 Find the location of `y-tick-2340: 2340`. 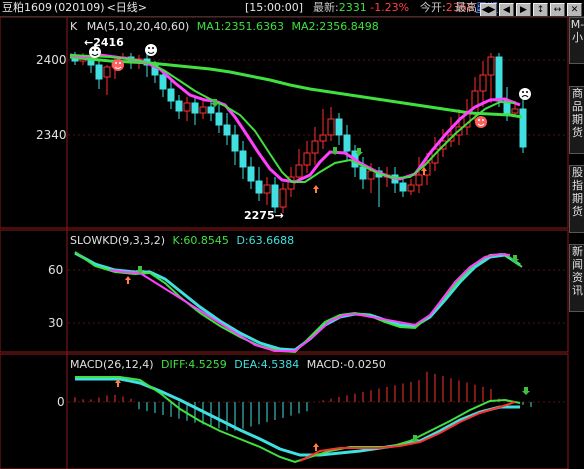

y-tick-2340: 2340 is located at coordinates (51, 135).